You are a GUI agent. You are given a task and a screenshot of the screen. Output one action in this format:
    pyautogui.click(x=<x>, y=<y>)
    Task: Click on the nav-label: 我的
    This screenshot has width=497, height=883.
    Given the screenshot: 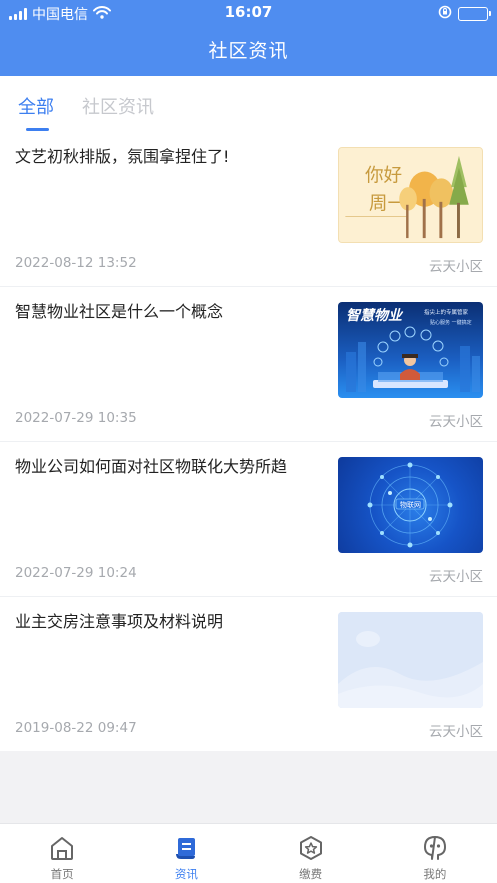 What is the action you would take?
    pyautogui.click(x=435, y=874)
    